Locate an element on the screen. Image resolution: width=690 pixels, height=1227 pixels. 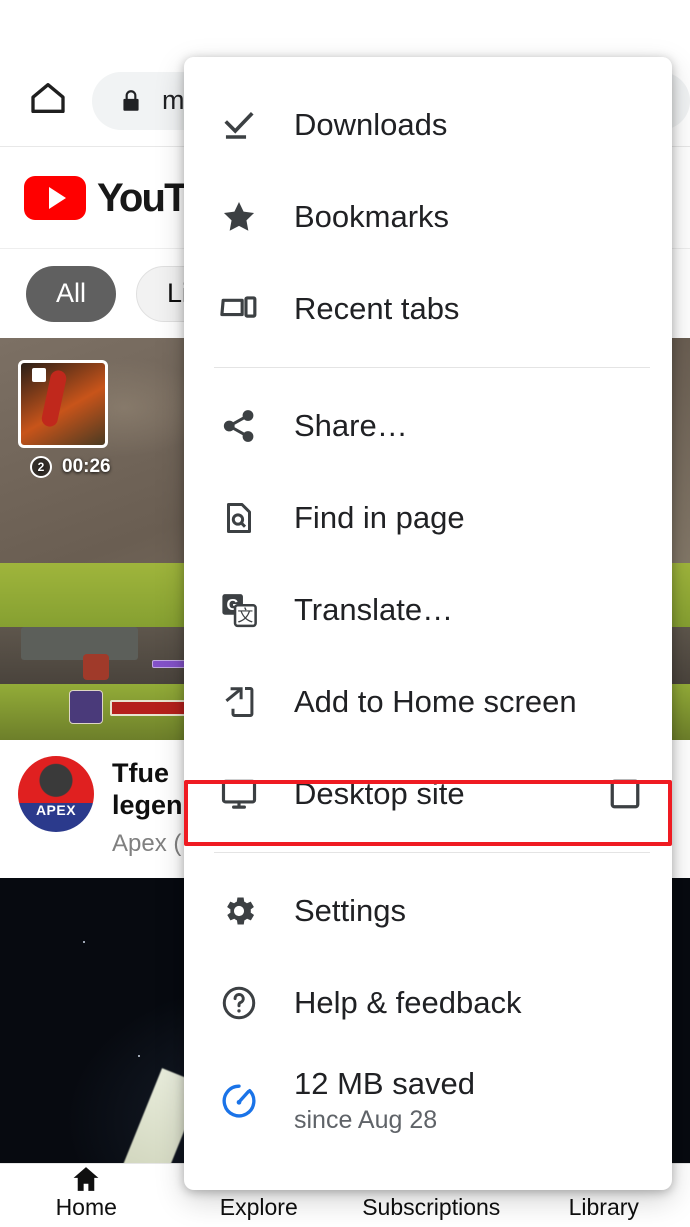
bottom-nav-item-home: Home is located at coordinates (86, 1195).